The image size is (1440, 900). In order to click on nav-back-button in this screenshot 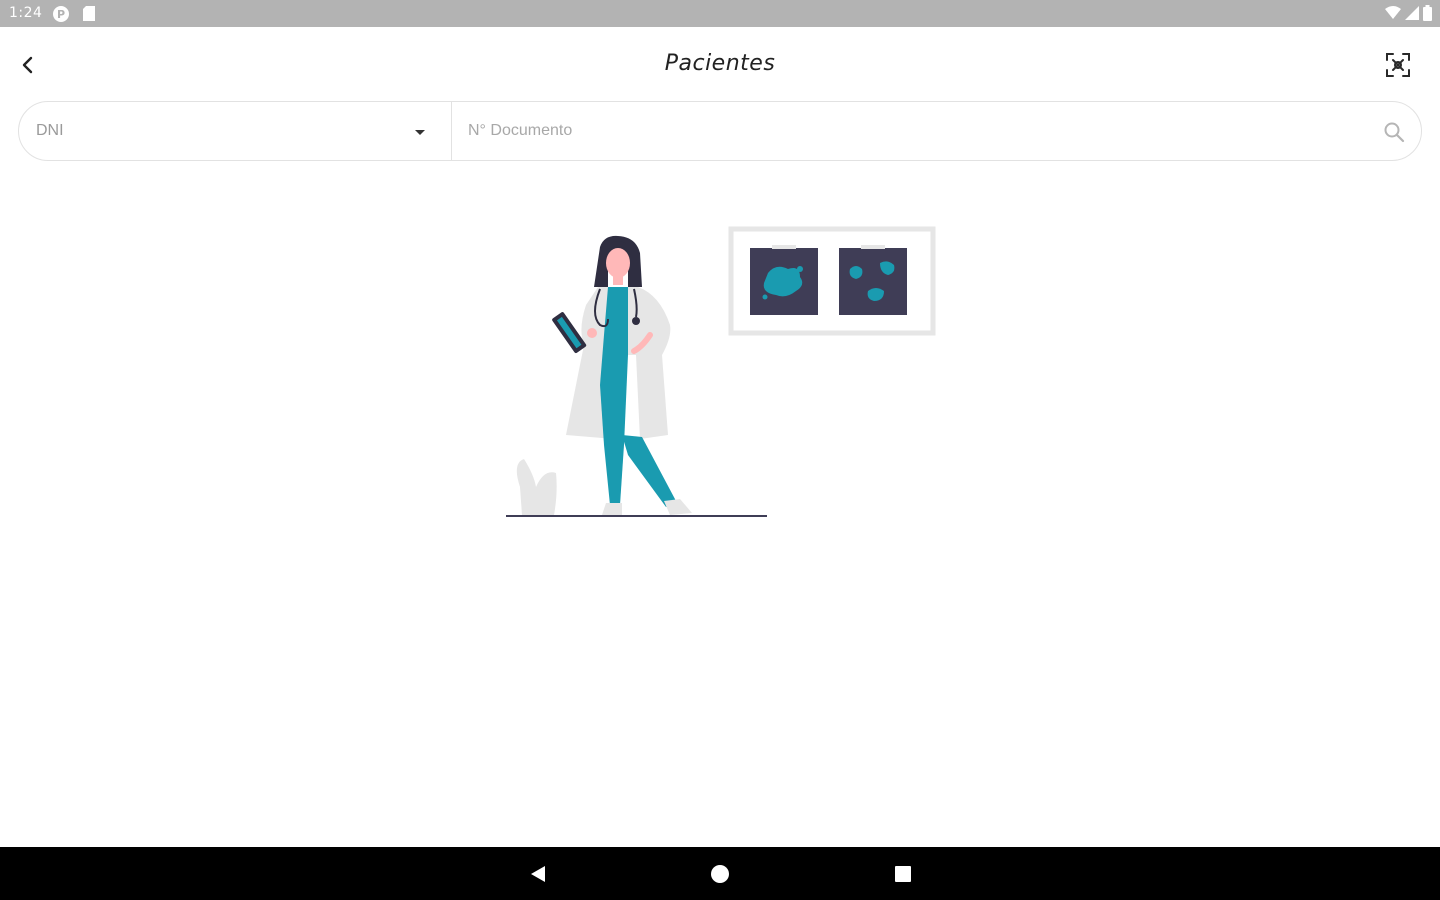, I will do `click(538, 874)`.